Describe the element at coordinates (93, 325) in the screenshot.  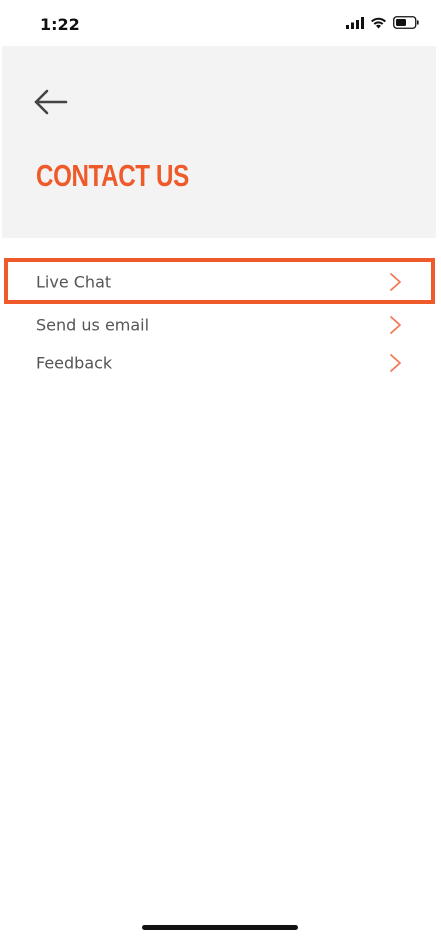
I see `menu-item-label: Send us email` at that location.